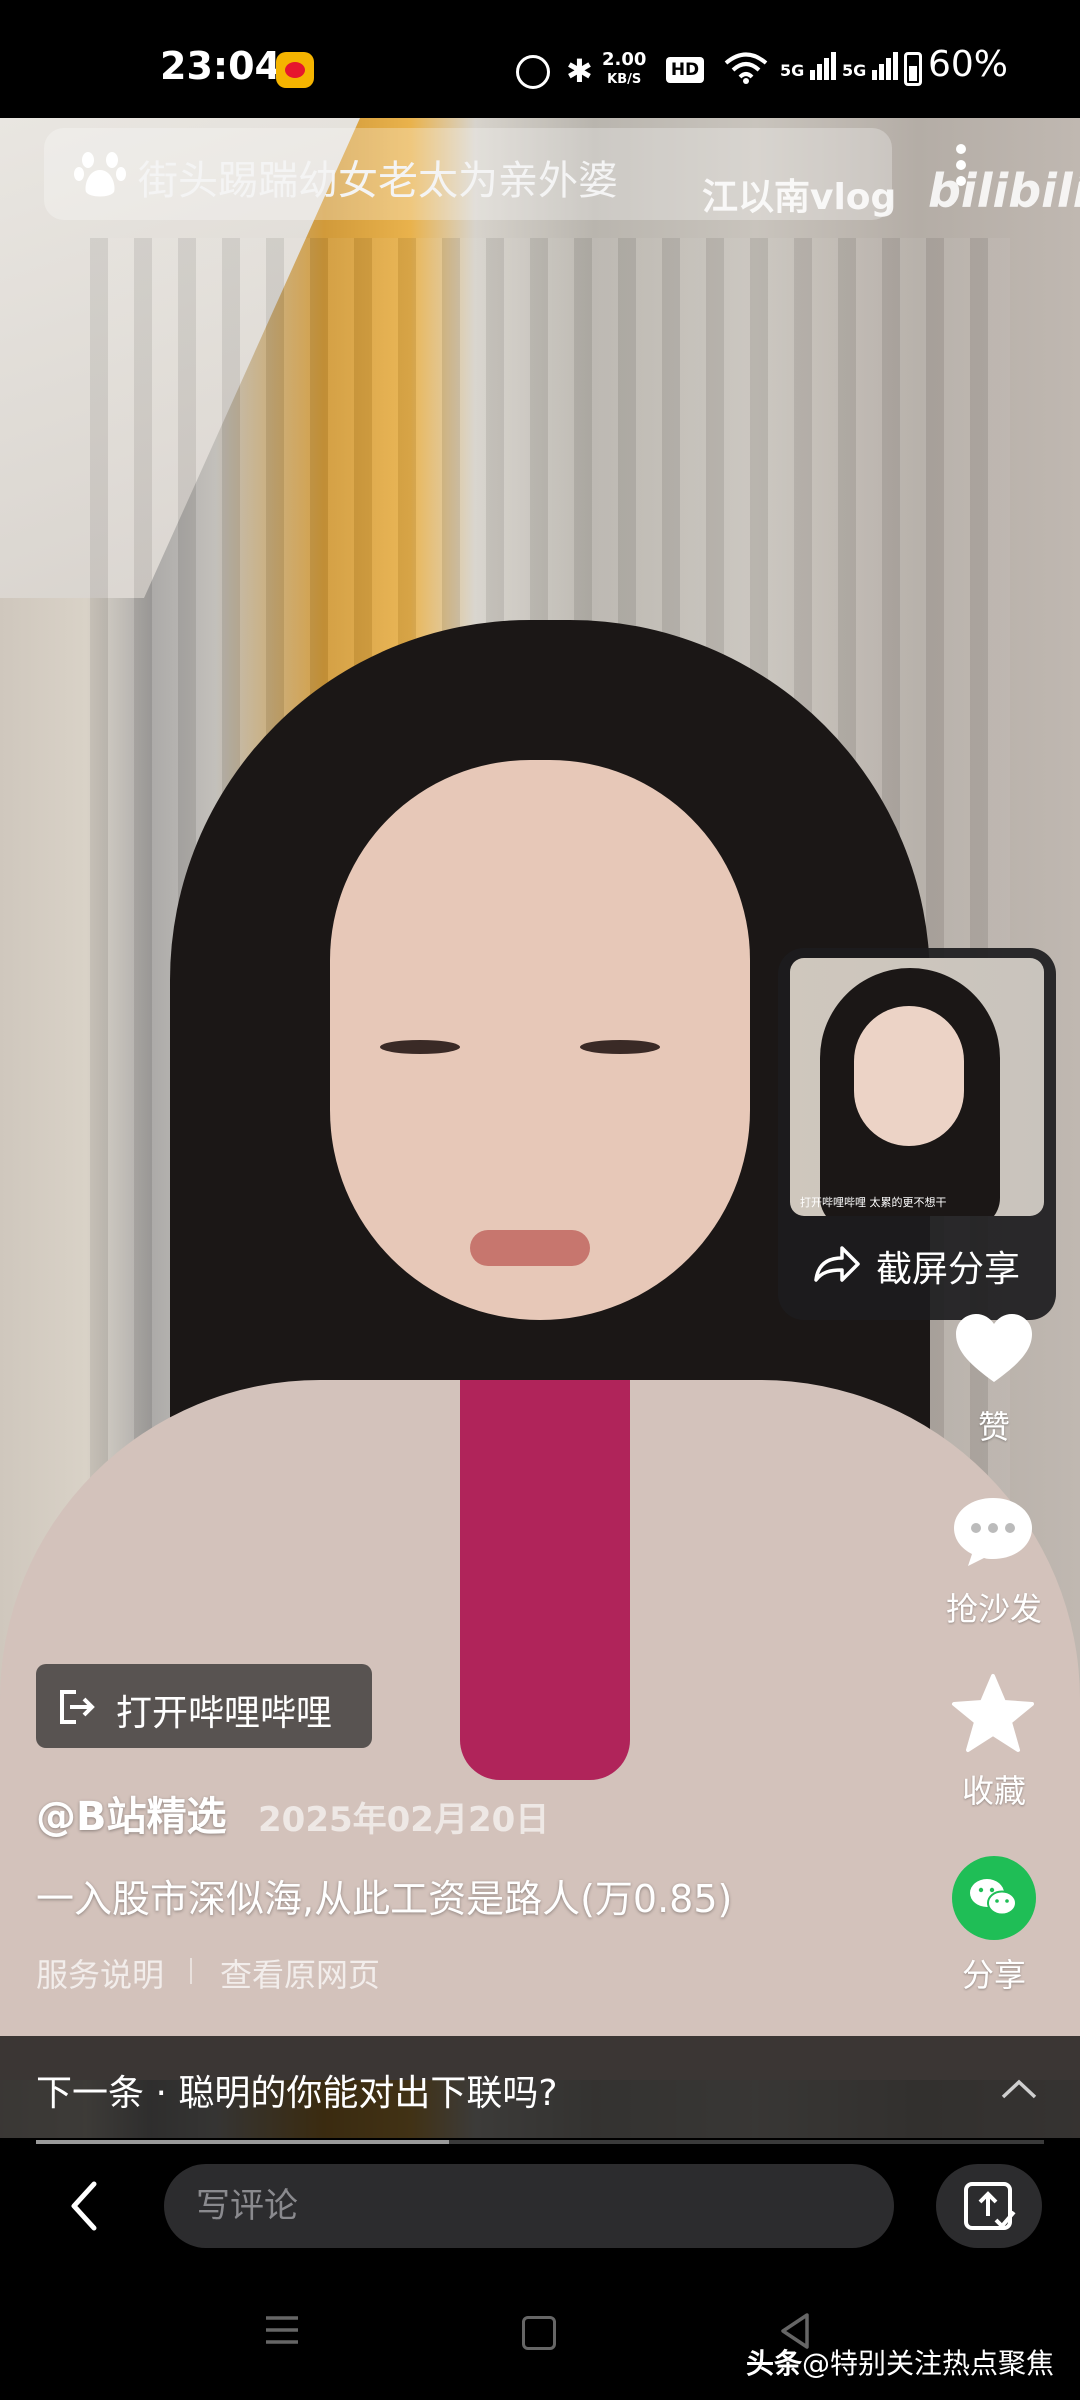  I want to click on battery-icon, so click(913, 69).